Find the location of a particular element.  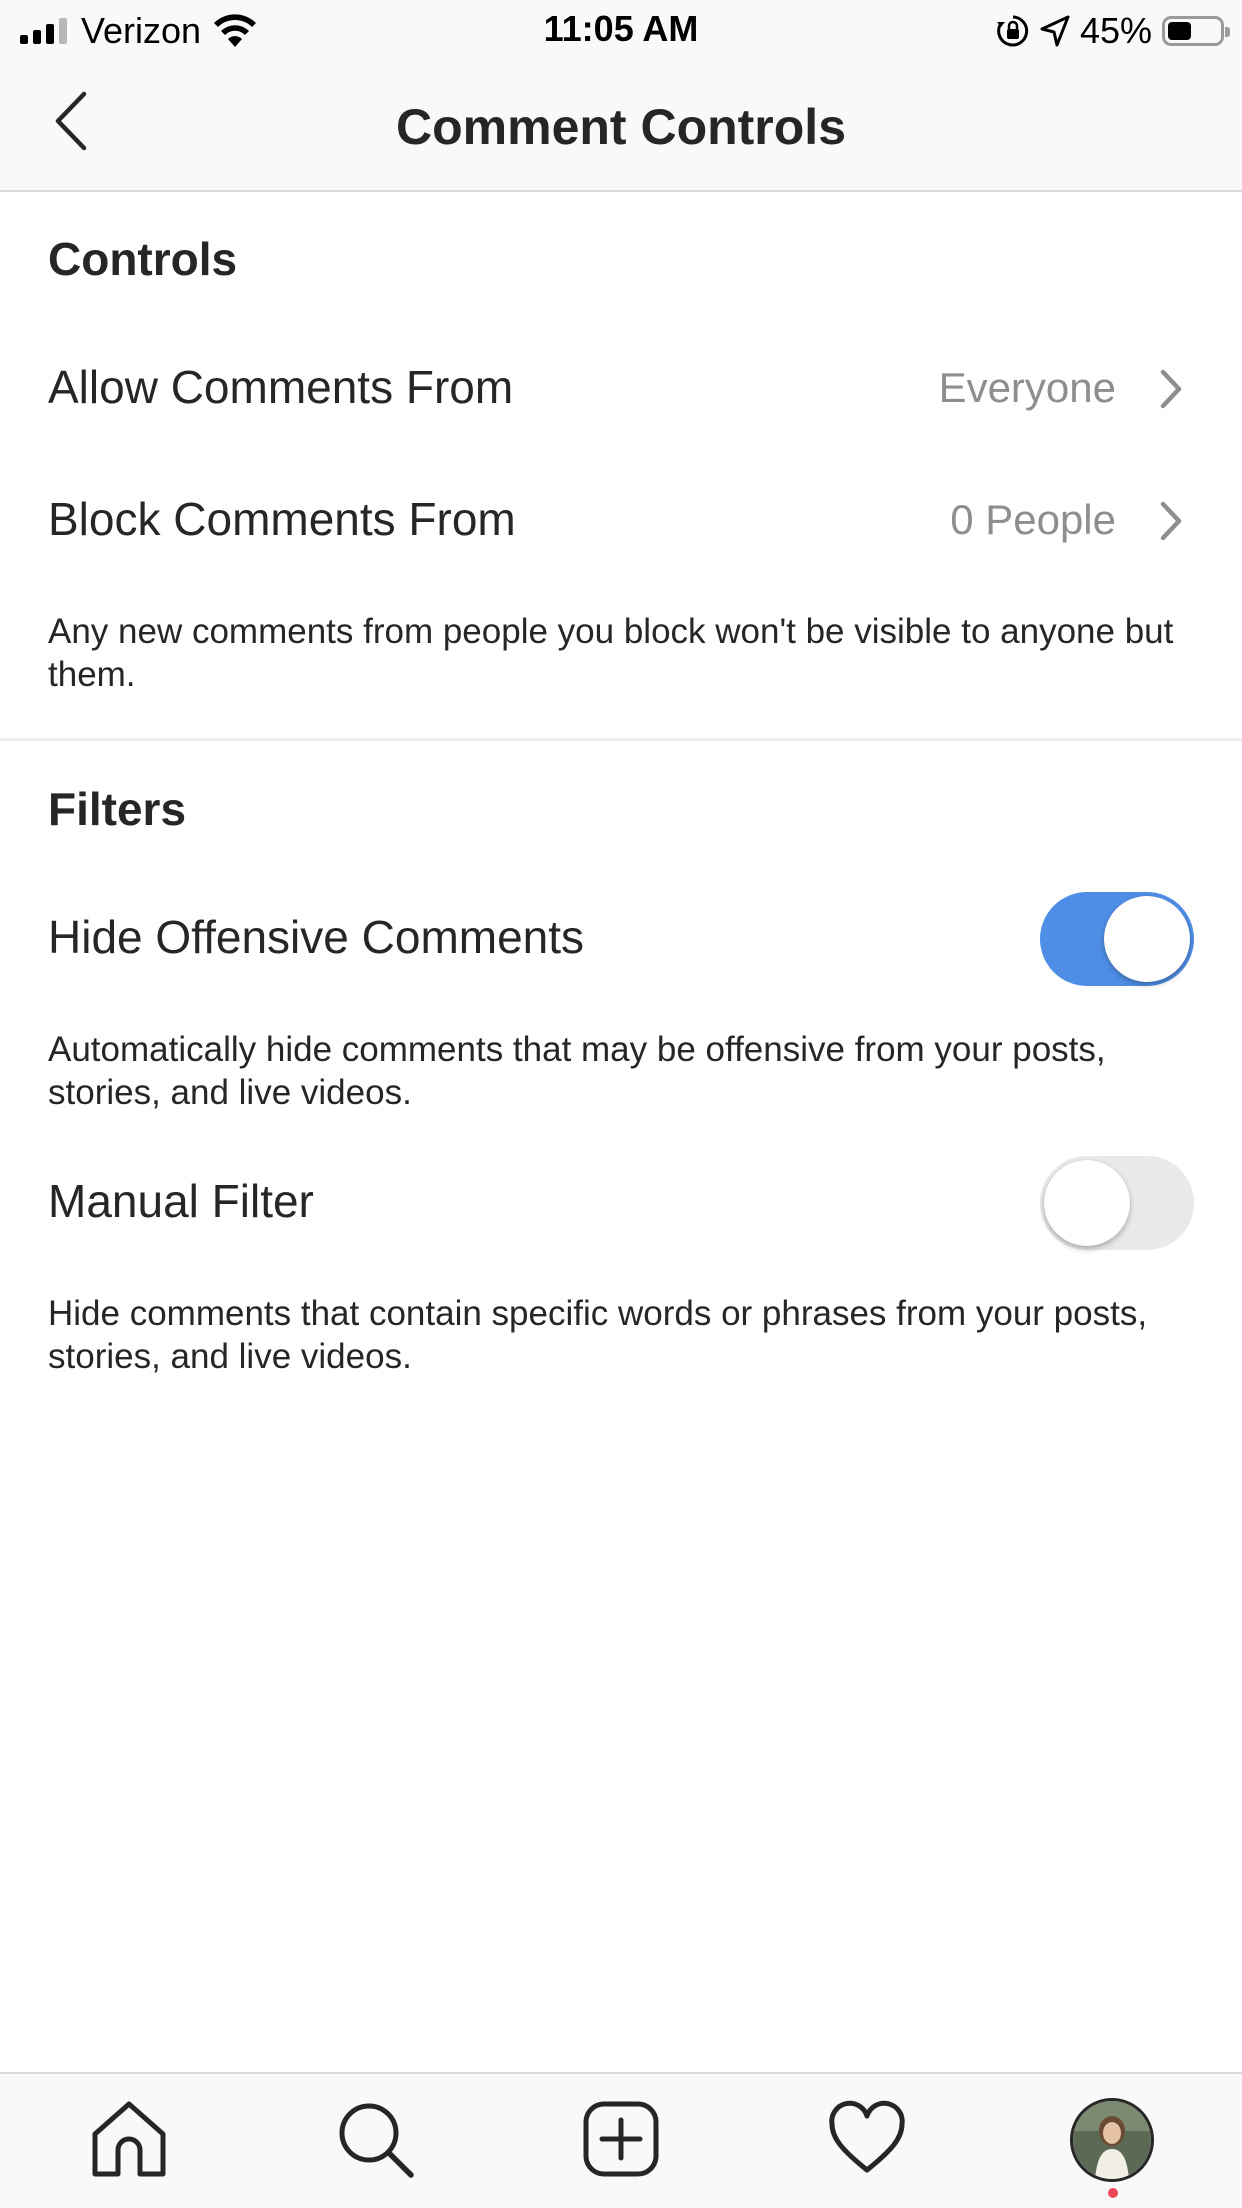

battery-icon is located at coordinates (1196, 31).